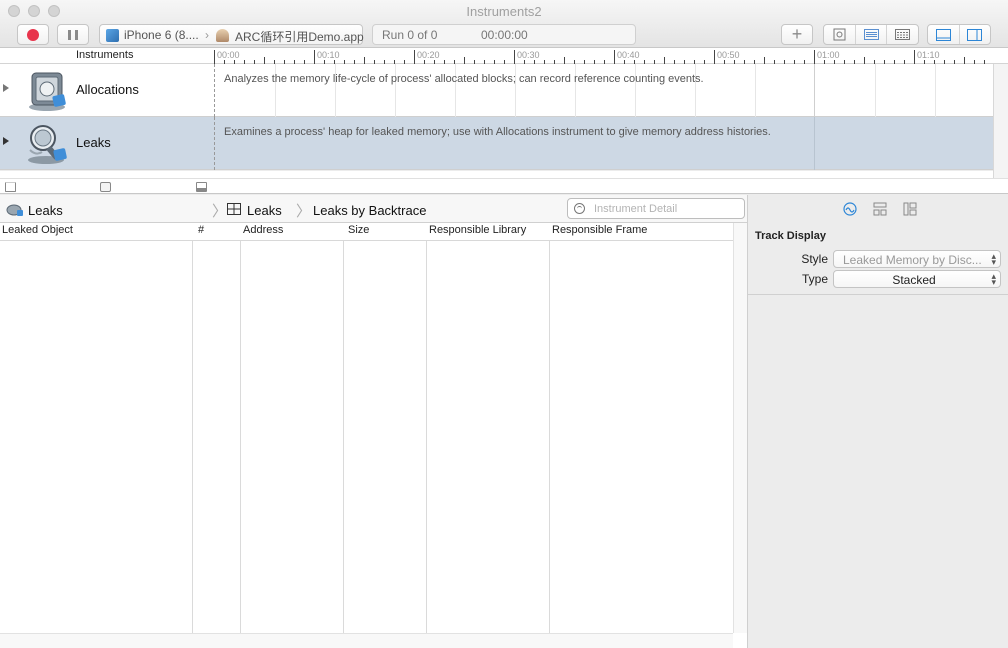 The width and height of the screenshot is (1008, 648). I want to click on tracks-footer, so click(504, 186).